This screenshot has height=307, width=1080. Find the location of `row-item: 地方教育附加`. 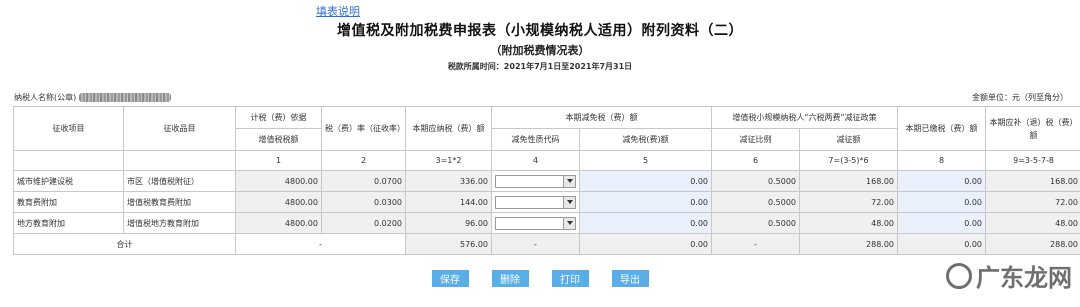

row-item: 地方教育附加 is located at coordinates (68, 223).